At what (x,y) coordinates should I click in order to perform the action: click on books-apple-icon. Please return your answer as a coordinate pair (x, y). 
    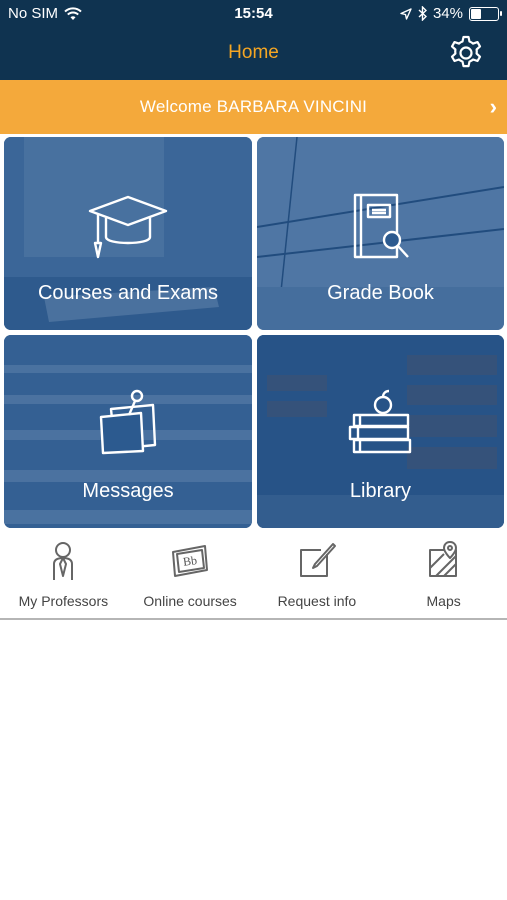
    Looking at the image, I should click on (379, 421).